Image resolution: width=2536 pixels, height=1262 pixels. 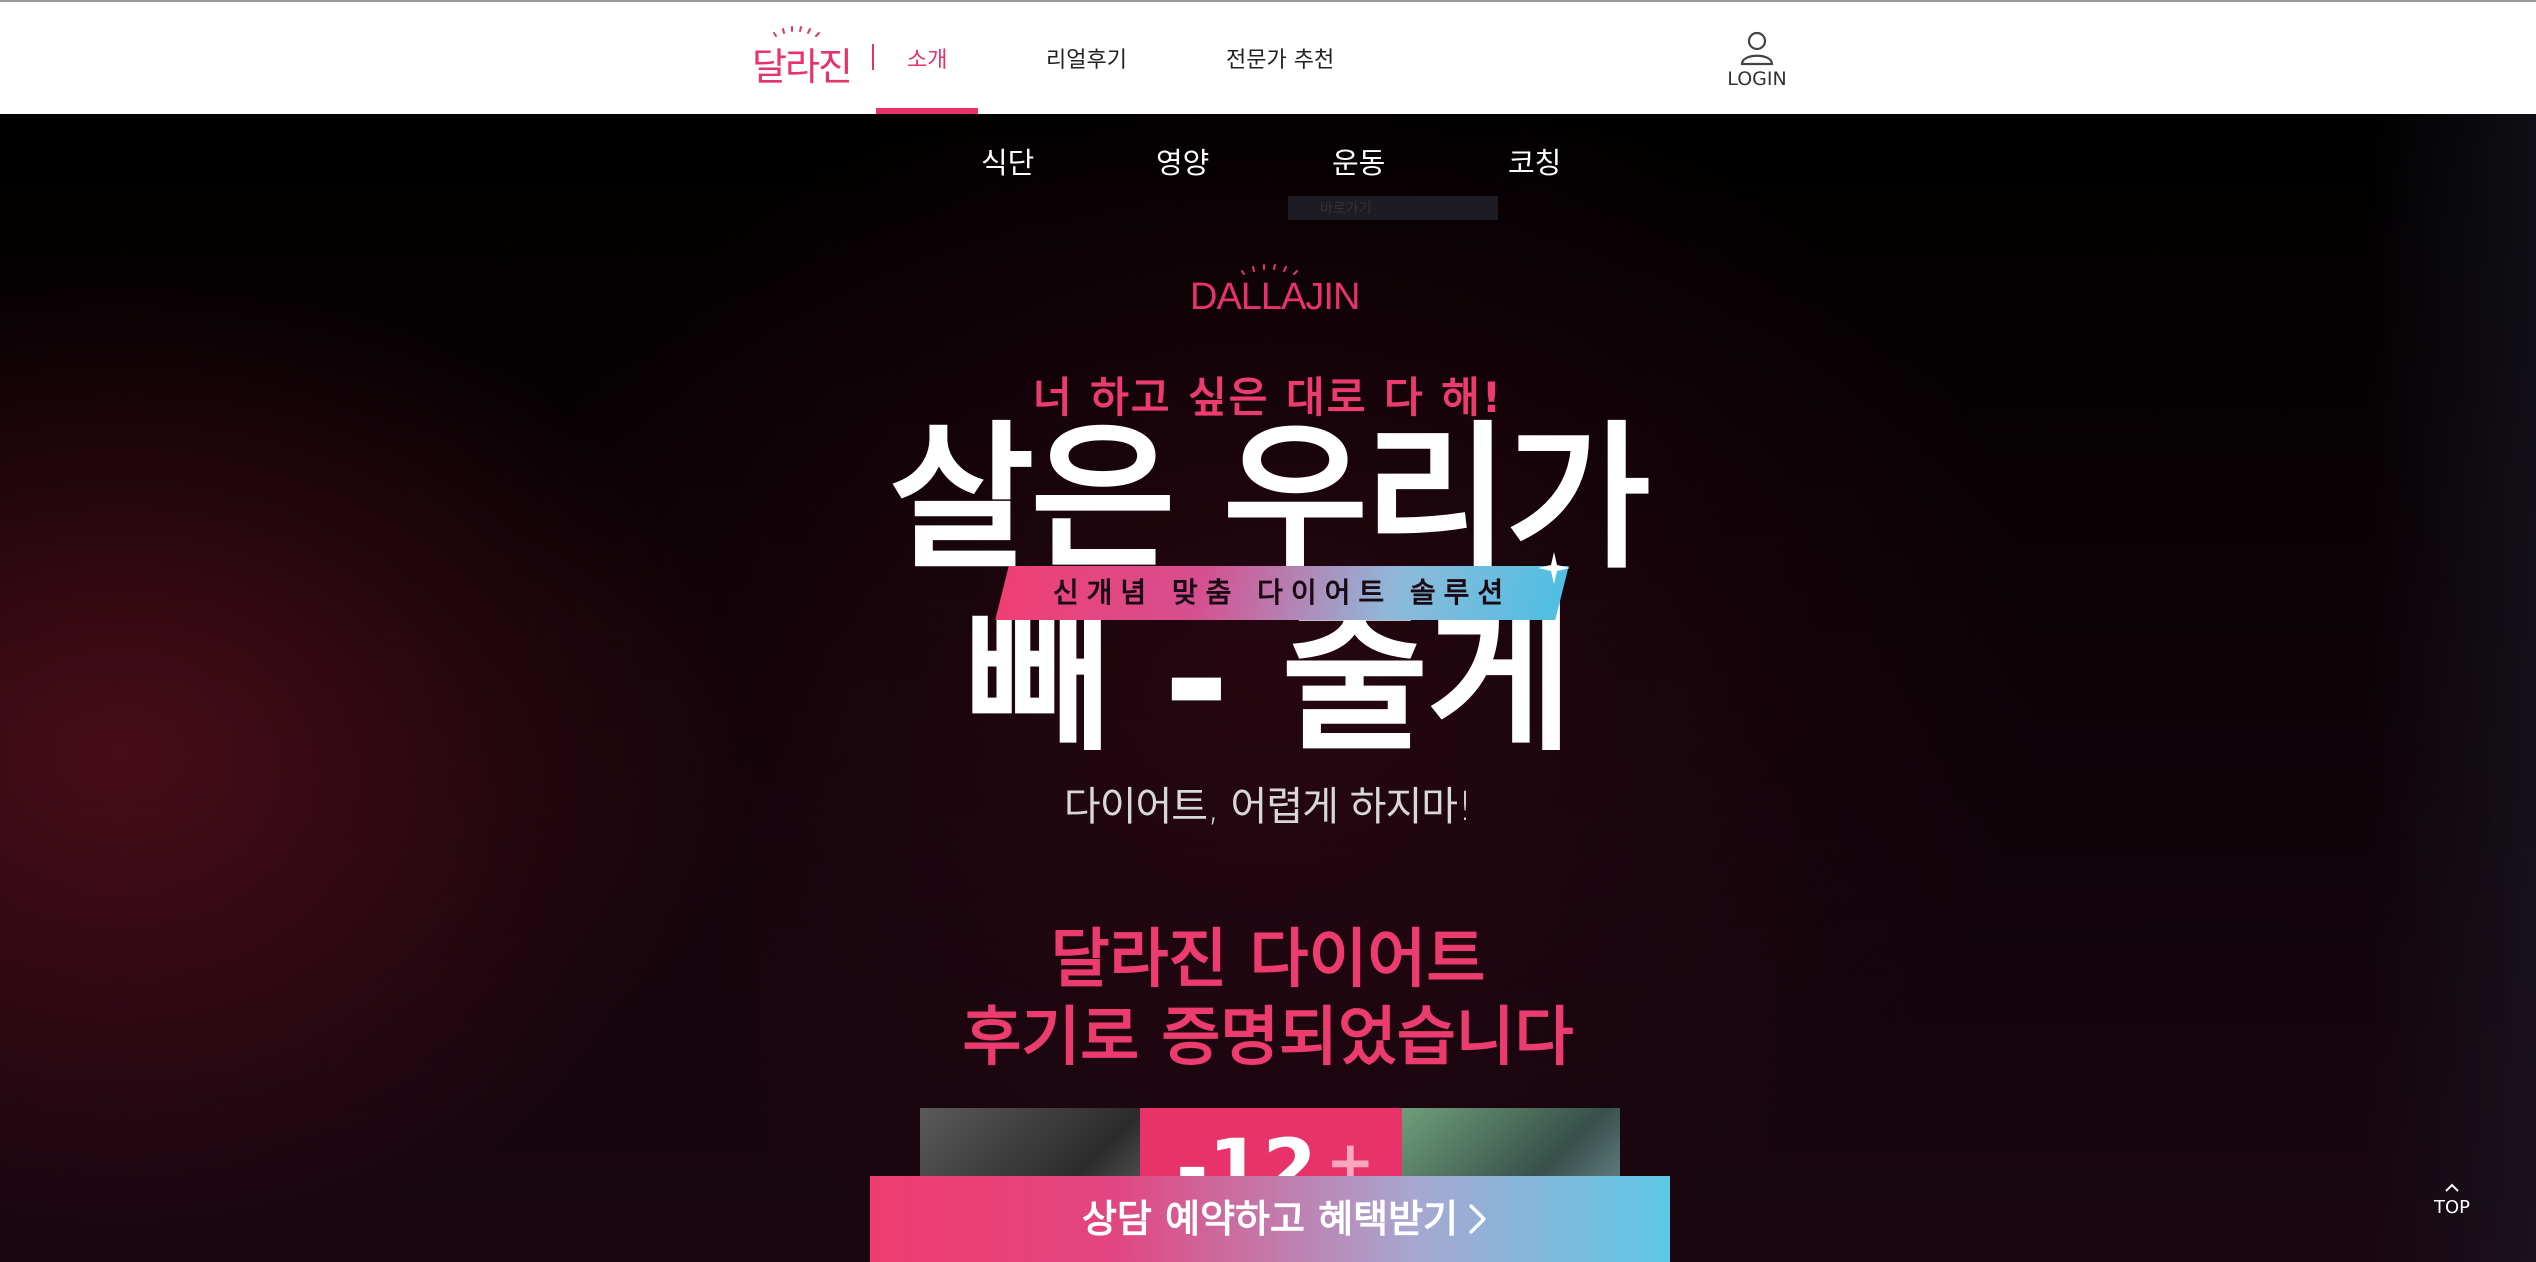 I want to click on brand-logo: DALLAJIN, so click(x=1275, y=291).